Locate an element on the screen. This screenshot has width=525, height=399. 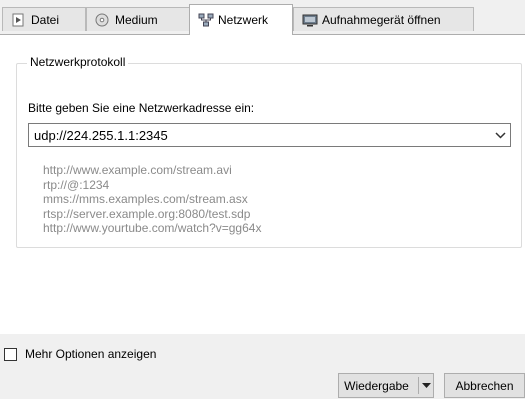
chevron-down-icon is located at coordinates (500, 135).